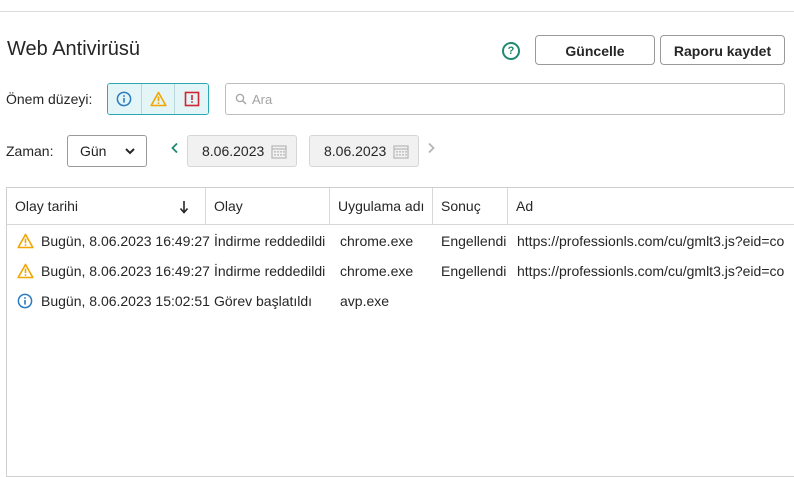 The height and width of the screenshot is (477, 794). I want to click on severity-label: Önem düzeyi:, so click(49, 99).